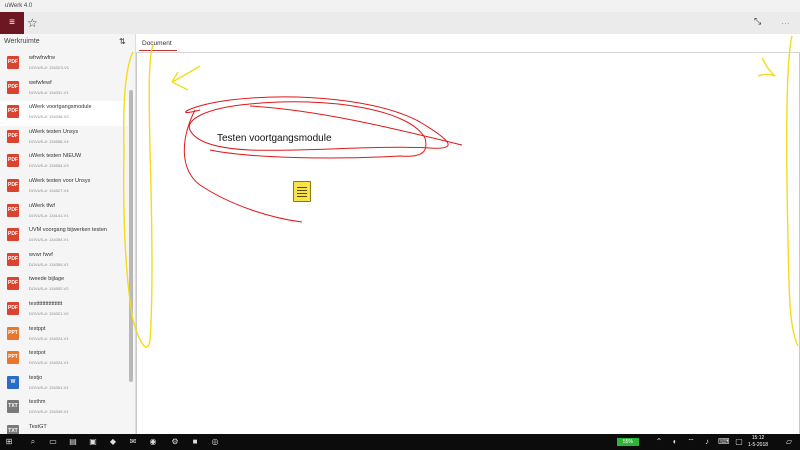 This screenshot has height=450, width=800. I want to click on document-id: DOVUS-#: 1343X3-V1, so click(49, 67).